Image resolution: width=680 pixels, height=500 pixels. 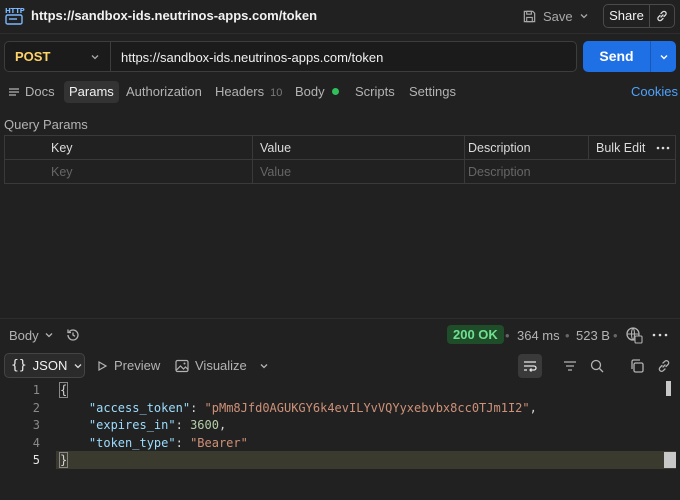 I want to click on response-view-dropdown: Body, so click(x=45, y=335).